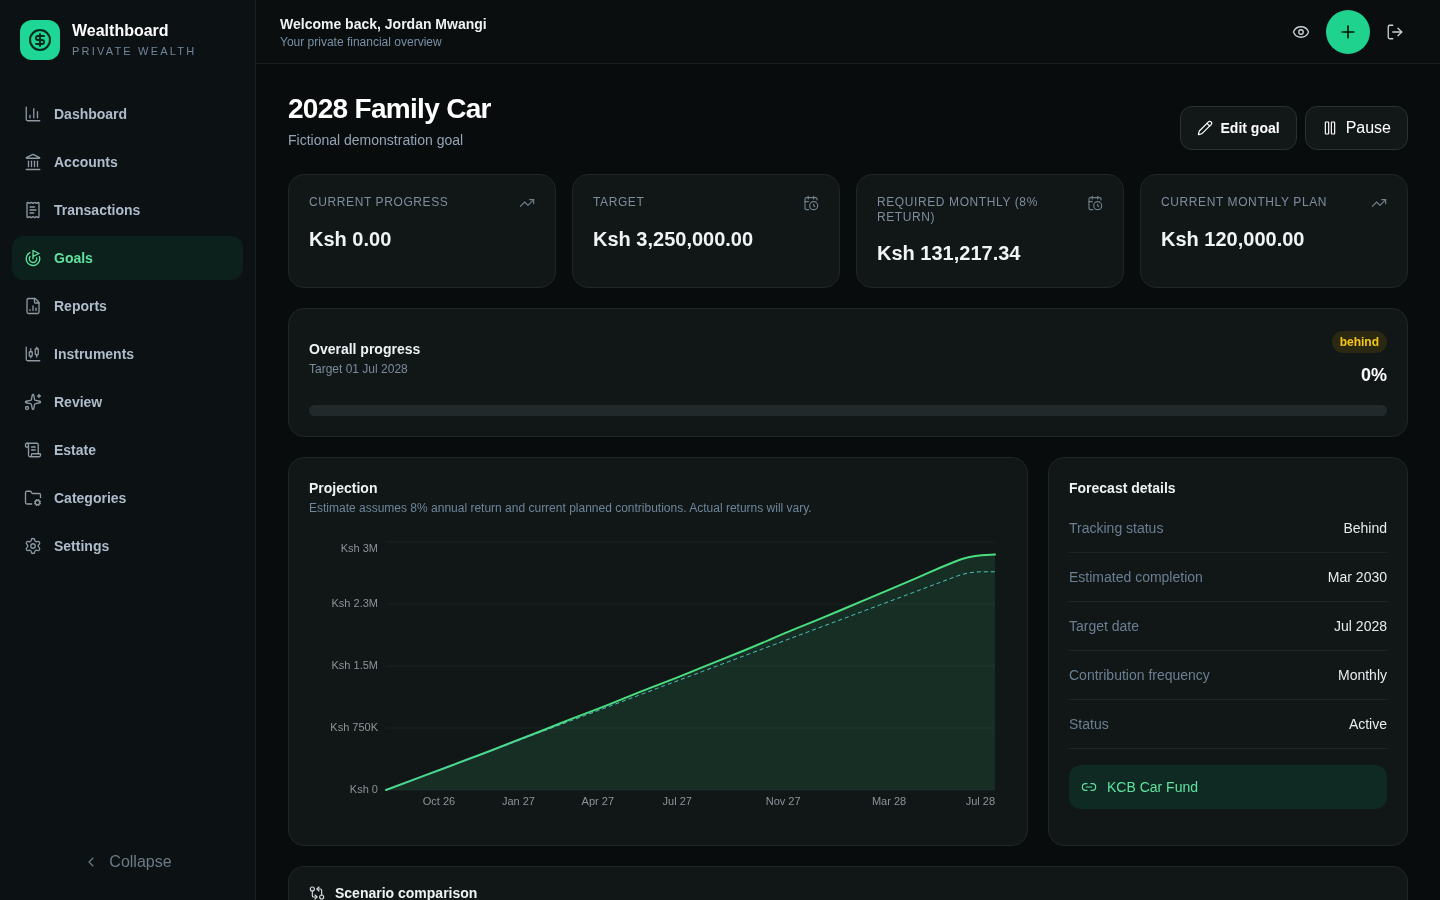  I want to click on x-axis-label: Jan 27, so click(518, 800).